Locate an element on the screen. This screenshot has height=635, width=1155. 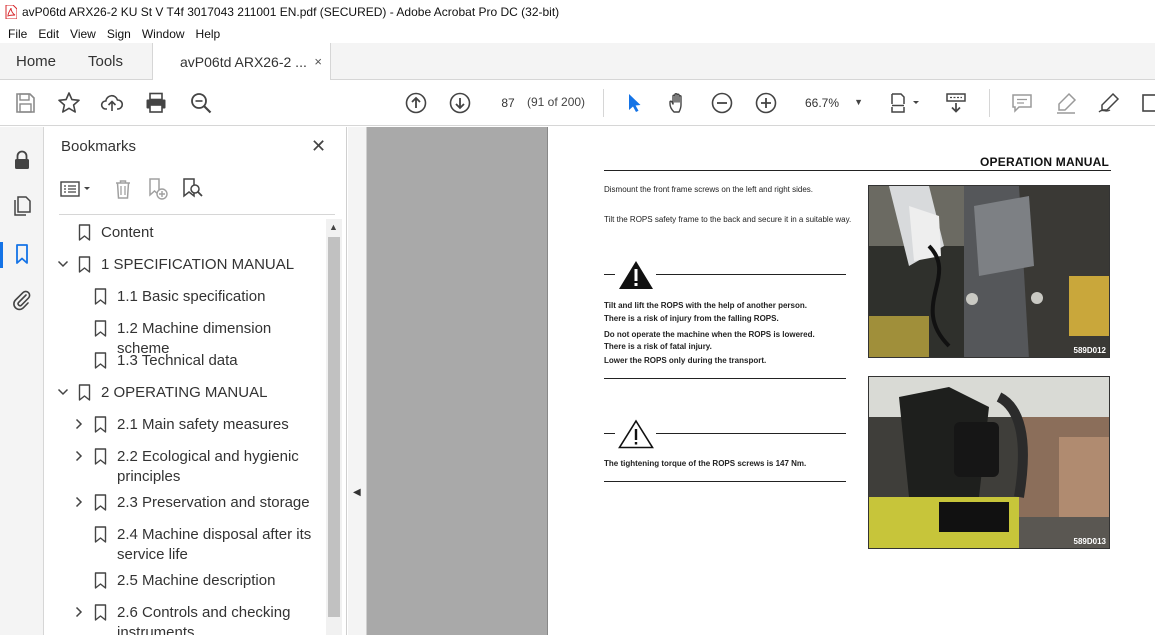
bookmark-options-icon is located at coordinates (77, 189).